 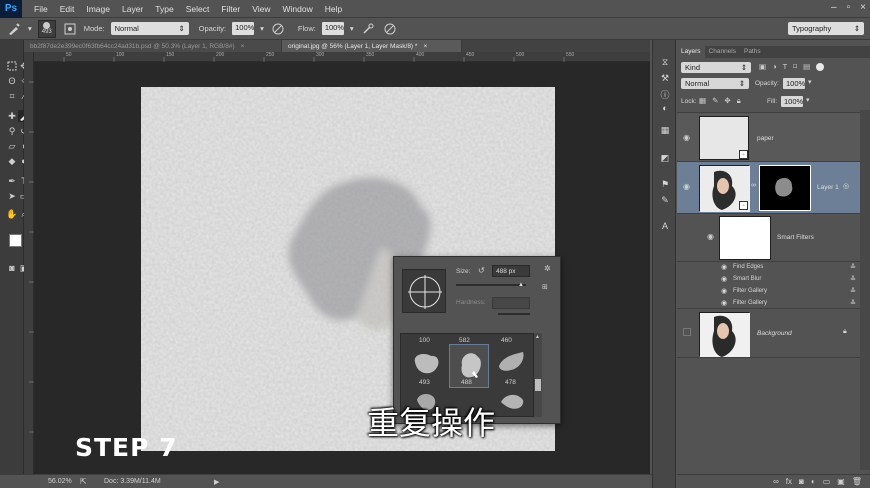 I want to click on hardness-input, so click(x=511, y=303).